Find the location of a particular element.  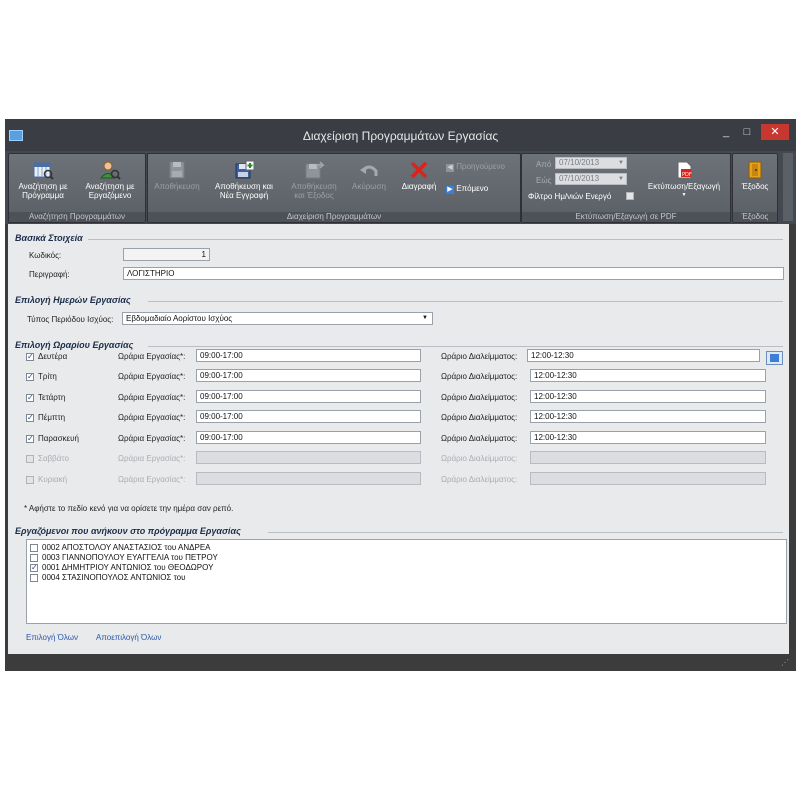

minimize-button: _ is located at coordinates (726, 132).